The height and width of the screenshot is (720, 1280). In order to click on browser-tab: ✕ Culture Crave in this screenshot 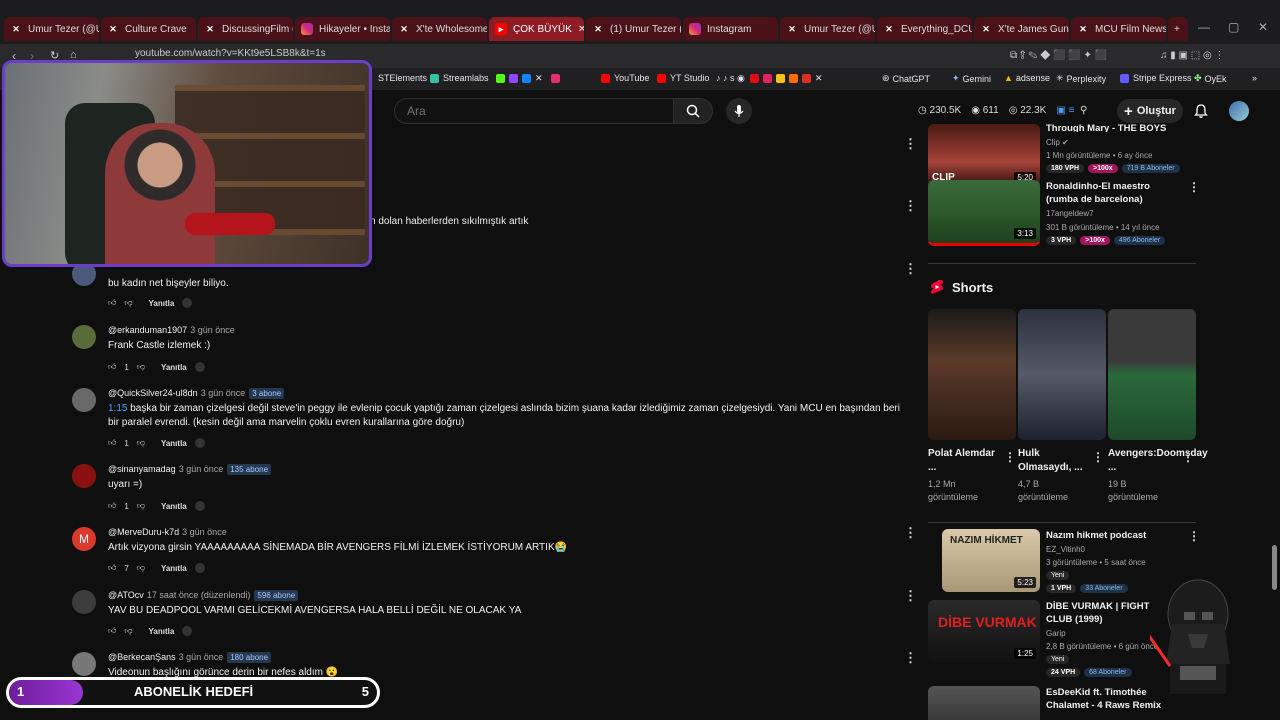, I will do `click(148, 29)`.